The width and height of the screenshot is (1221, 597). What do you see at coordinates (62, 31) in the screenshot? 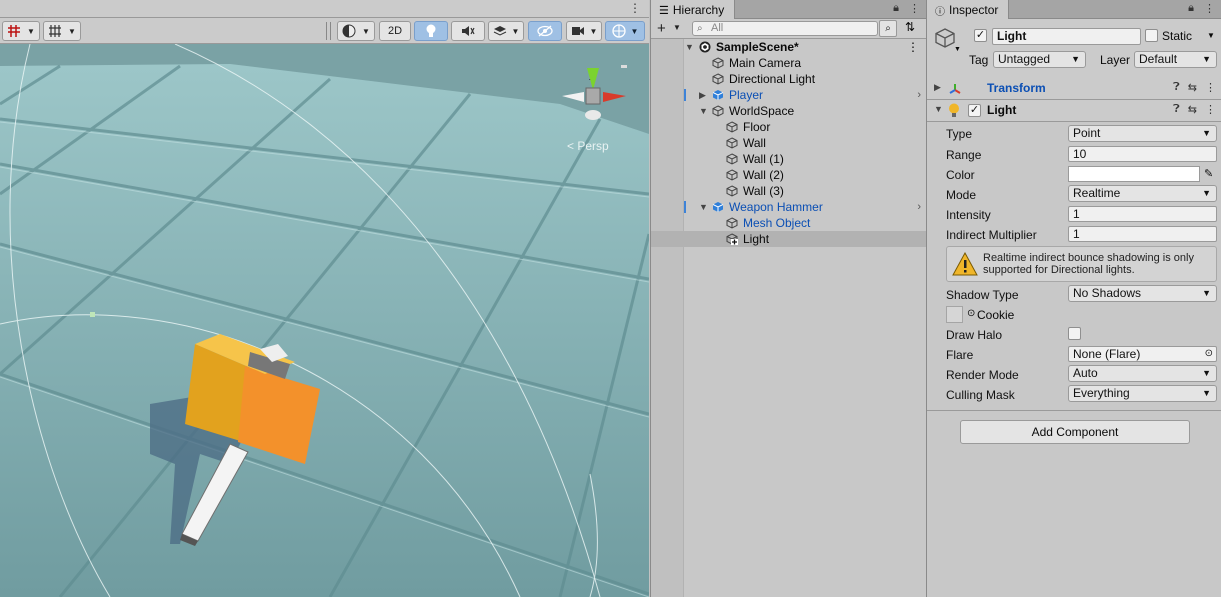
I see `grid-visibility-button: ▼` at bounding box center [62, 31].